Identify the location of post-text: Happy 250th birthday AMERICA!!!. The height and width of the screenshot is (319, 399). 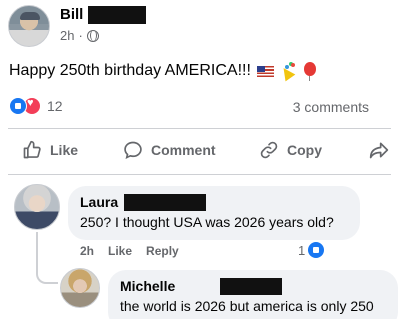
(162, 71).